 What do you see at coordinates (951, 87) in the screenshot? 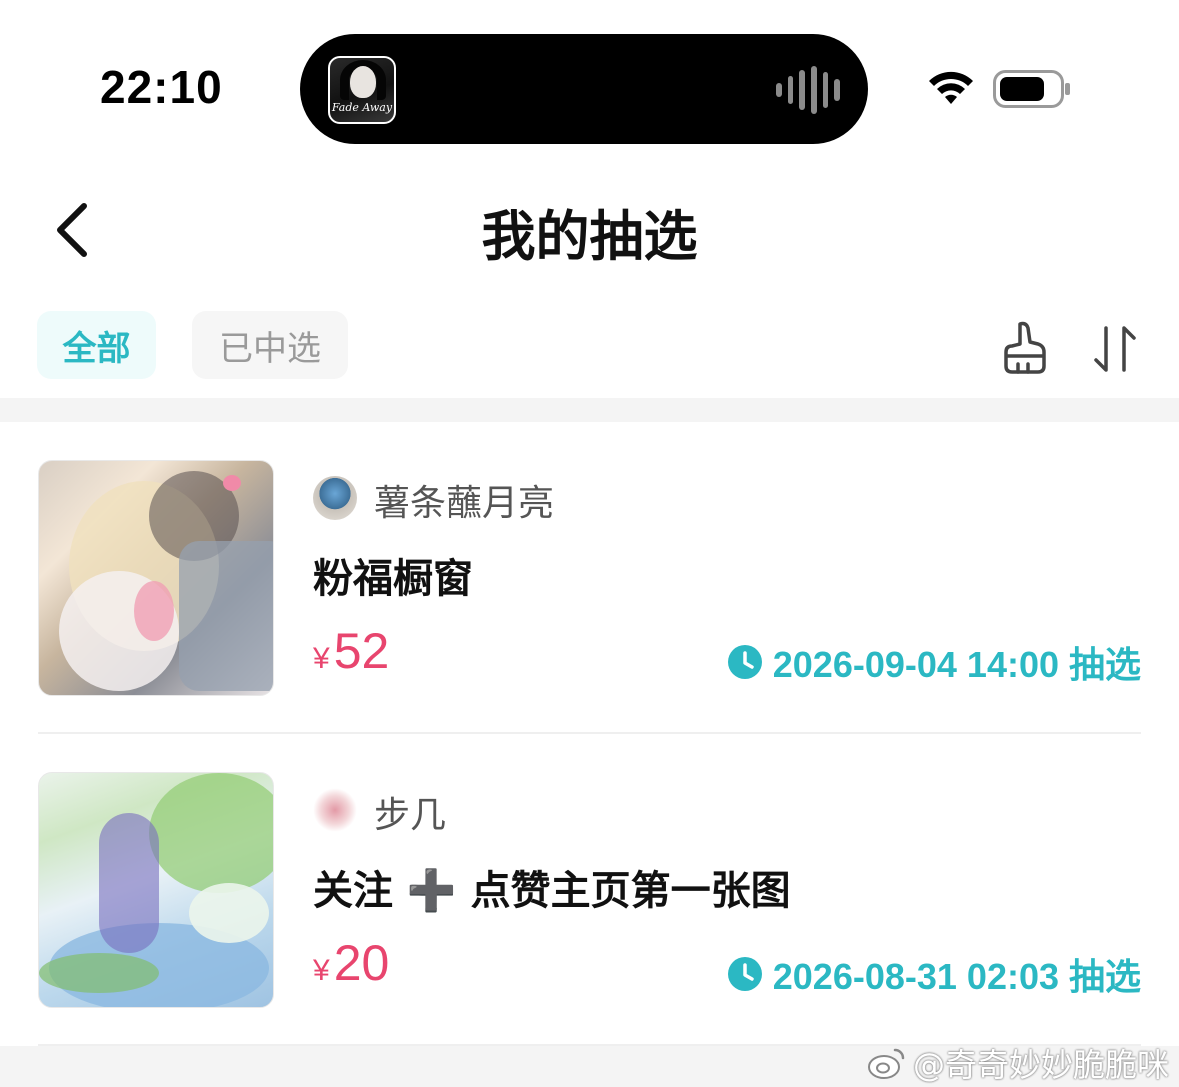
I see `wifi-icon` at bounding box center [951, 87].